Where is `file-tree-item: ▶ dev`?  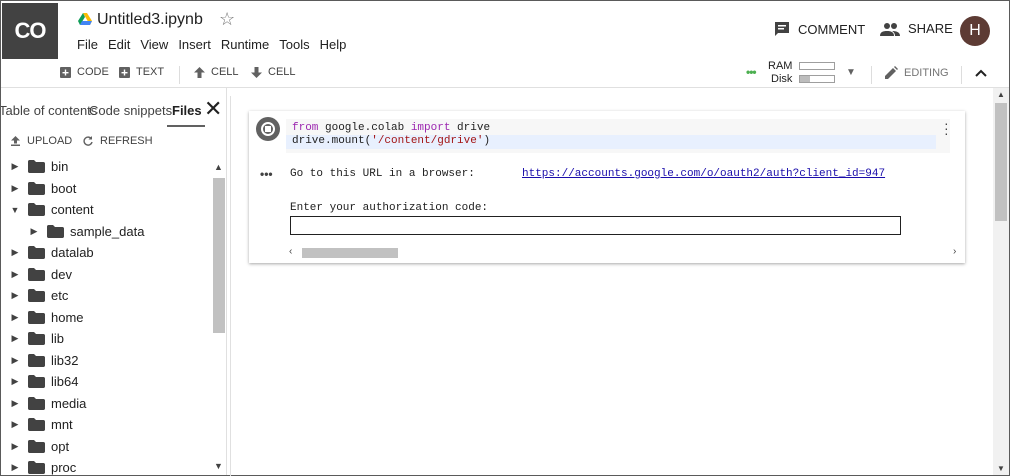 file-tree-item: ▶ dev is located at coordinates (107, 274).